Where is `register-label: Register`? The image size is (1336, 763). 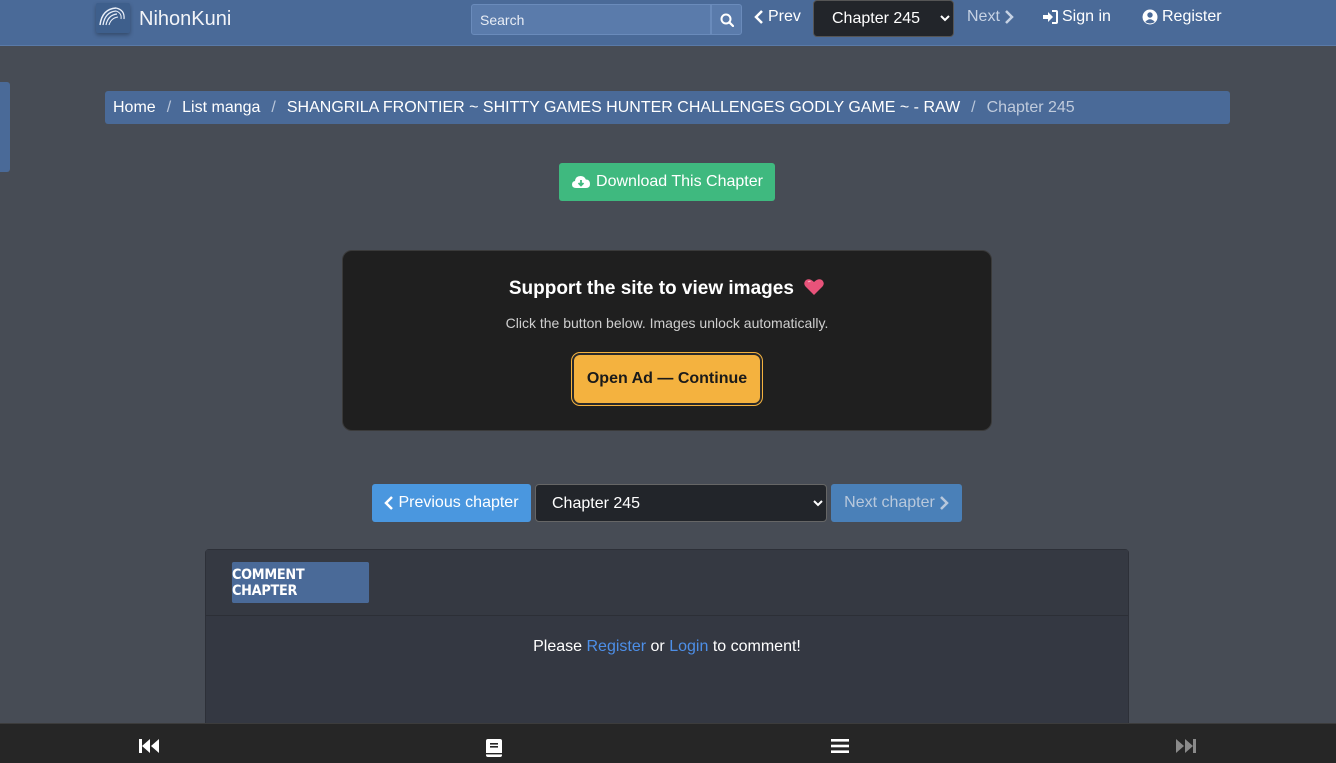
register-label: Register is located at coordinates (1192, 16).